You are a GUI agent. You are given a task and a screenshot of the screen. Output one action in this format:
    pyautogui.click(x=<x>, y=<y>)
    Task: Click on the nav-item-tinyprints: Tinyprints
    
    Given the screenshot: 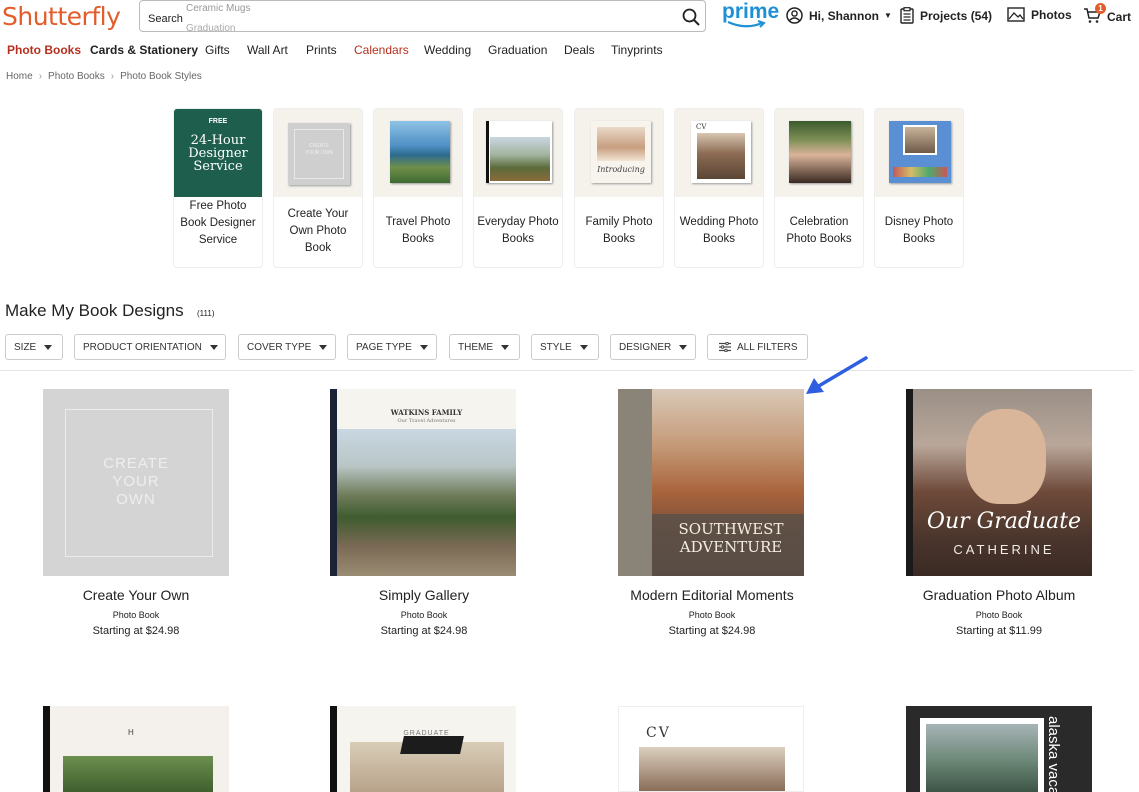 What is the action you would take?
    pyautogui.click(x=637, y=50)
    